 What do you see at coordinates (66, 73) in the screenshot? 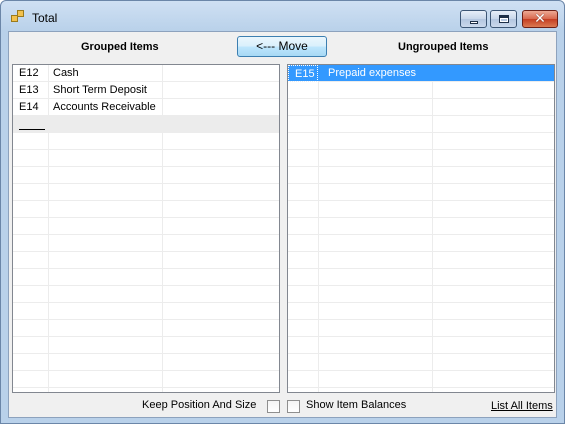
I see `item-name-cell: Cash` at bounding box center [66, 73].